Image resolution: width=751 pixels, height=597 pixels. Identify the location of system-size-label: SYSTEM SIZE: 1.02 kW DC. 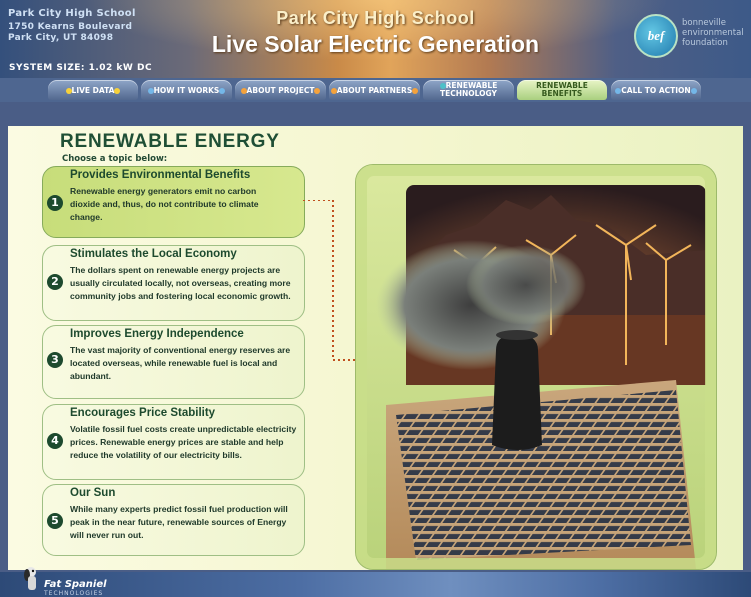
(81, 68).